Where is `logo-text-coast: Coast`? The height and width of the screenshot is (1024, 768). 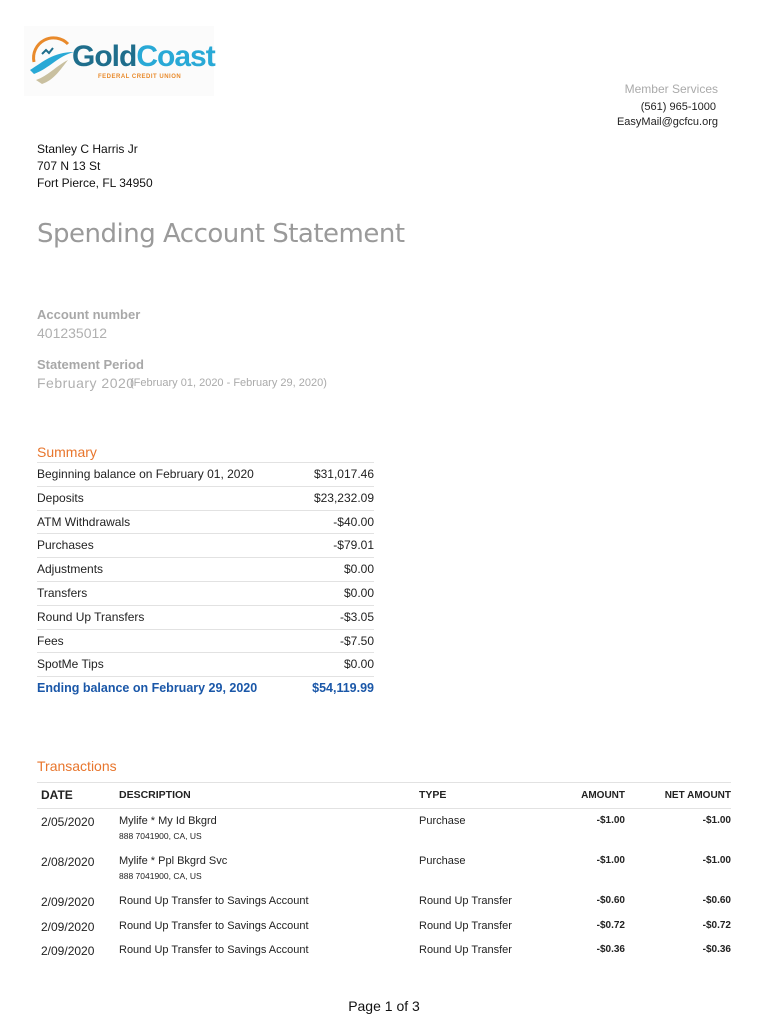 logo-text-coast: Coast is located at coordinates (175, 56).